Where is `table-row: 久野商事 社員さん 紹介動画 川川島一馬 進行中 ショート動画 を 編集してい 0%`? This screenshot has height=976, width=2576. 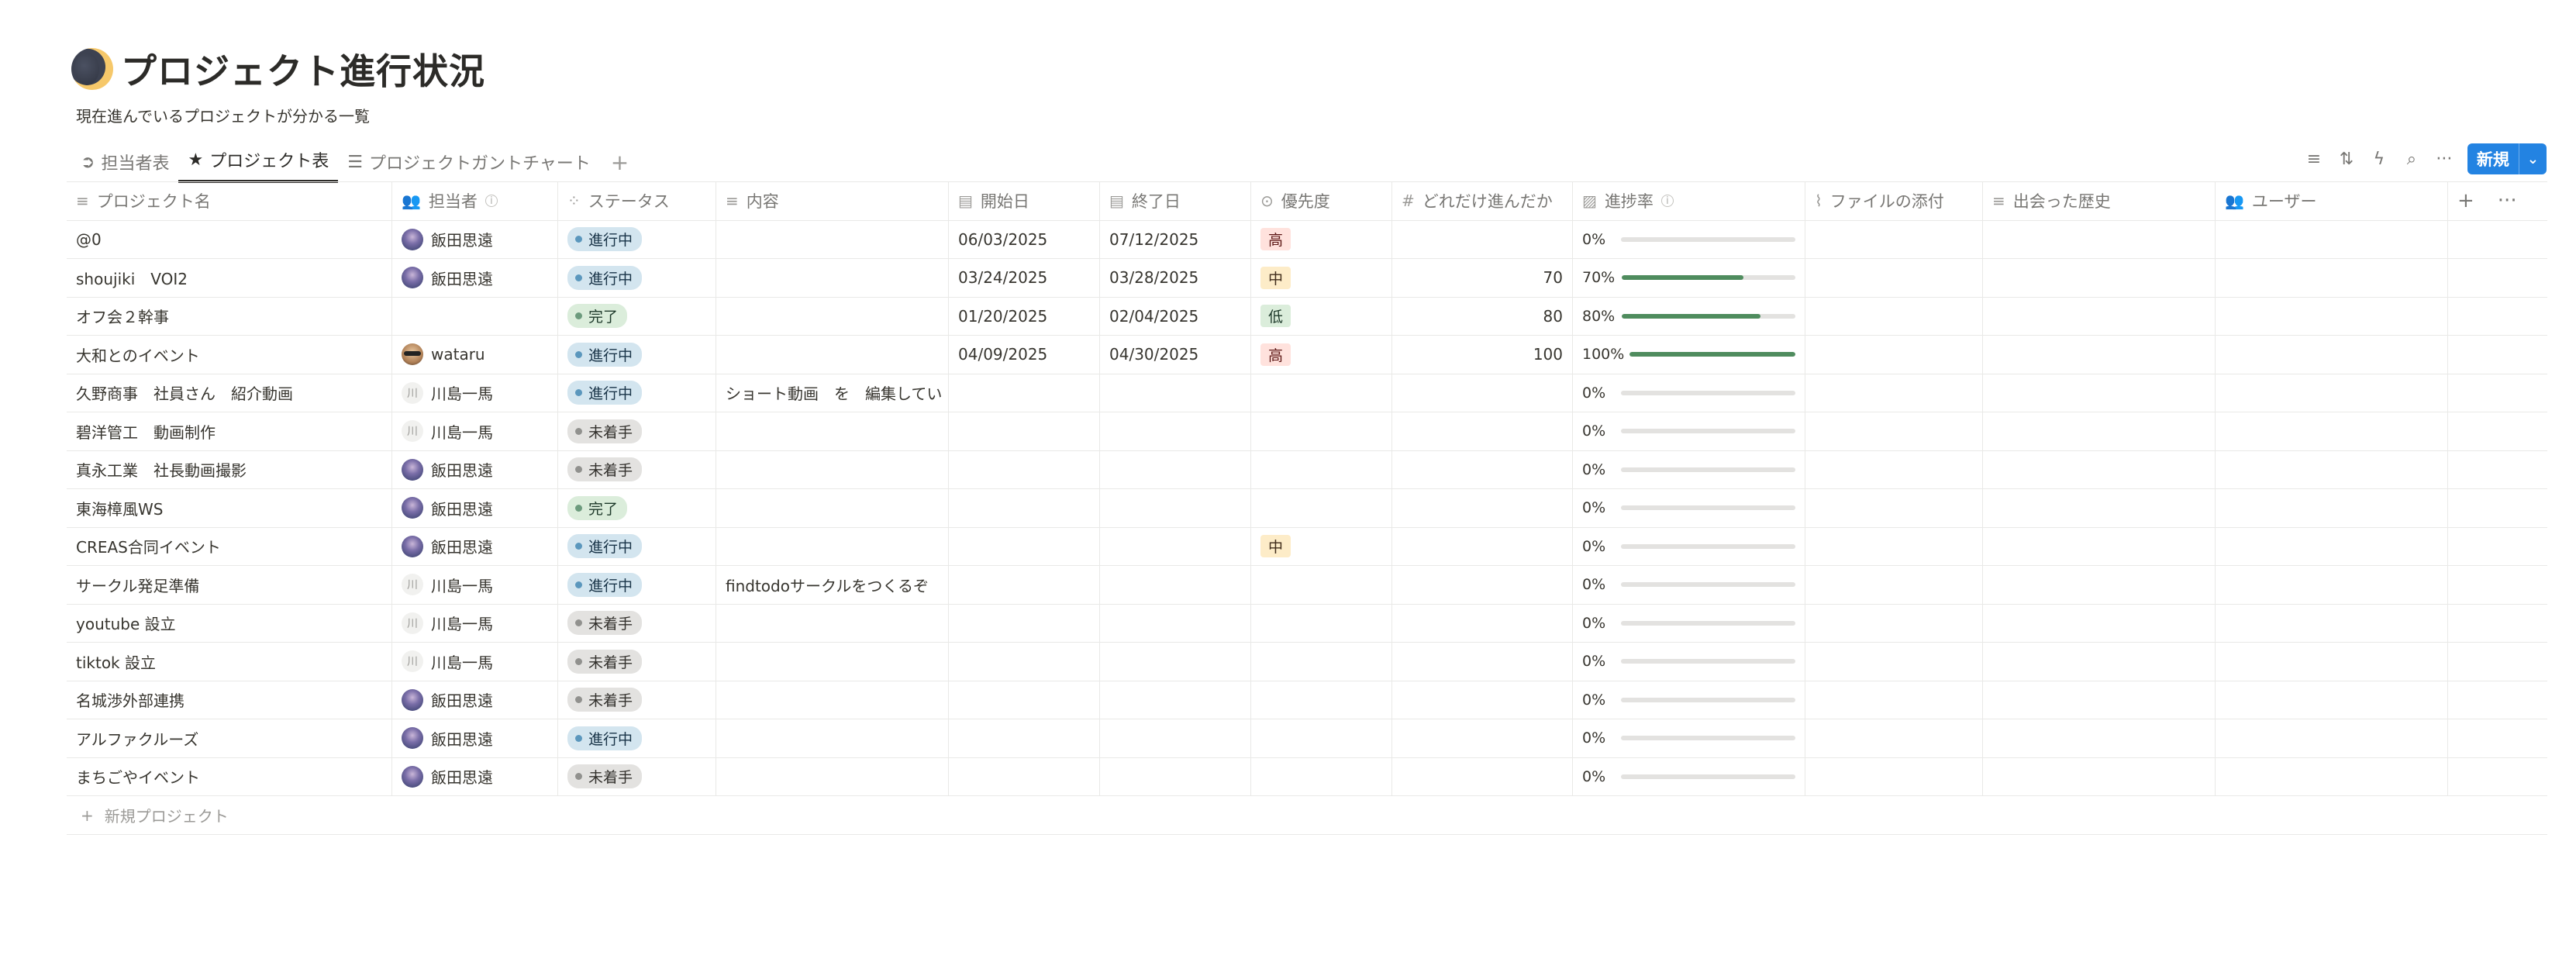
table-row: 久野商事 社員さん 紹介動画 川川島一馬 進行中 ショート動画 を 編集してい 0% is located at coordinates (1307, 393).